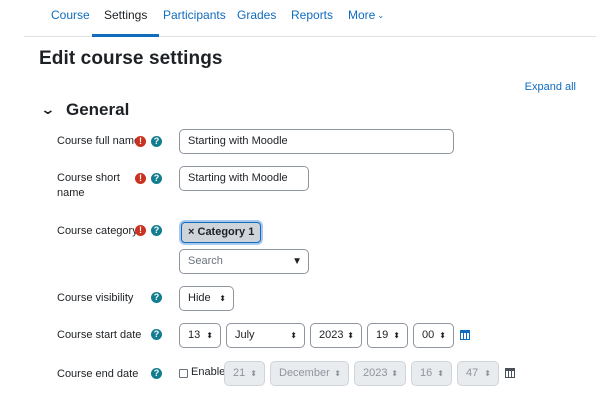 The height and width of the screenshot is (393, 600). I want to click on end-minute-select: 47 ⬍, so click(478, 373).